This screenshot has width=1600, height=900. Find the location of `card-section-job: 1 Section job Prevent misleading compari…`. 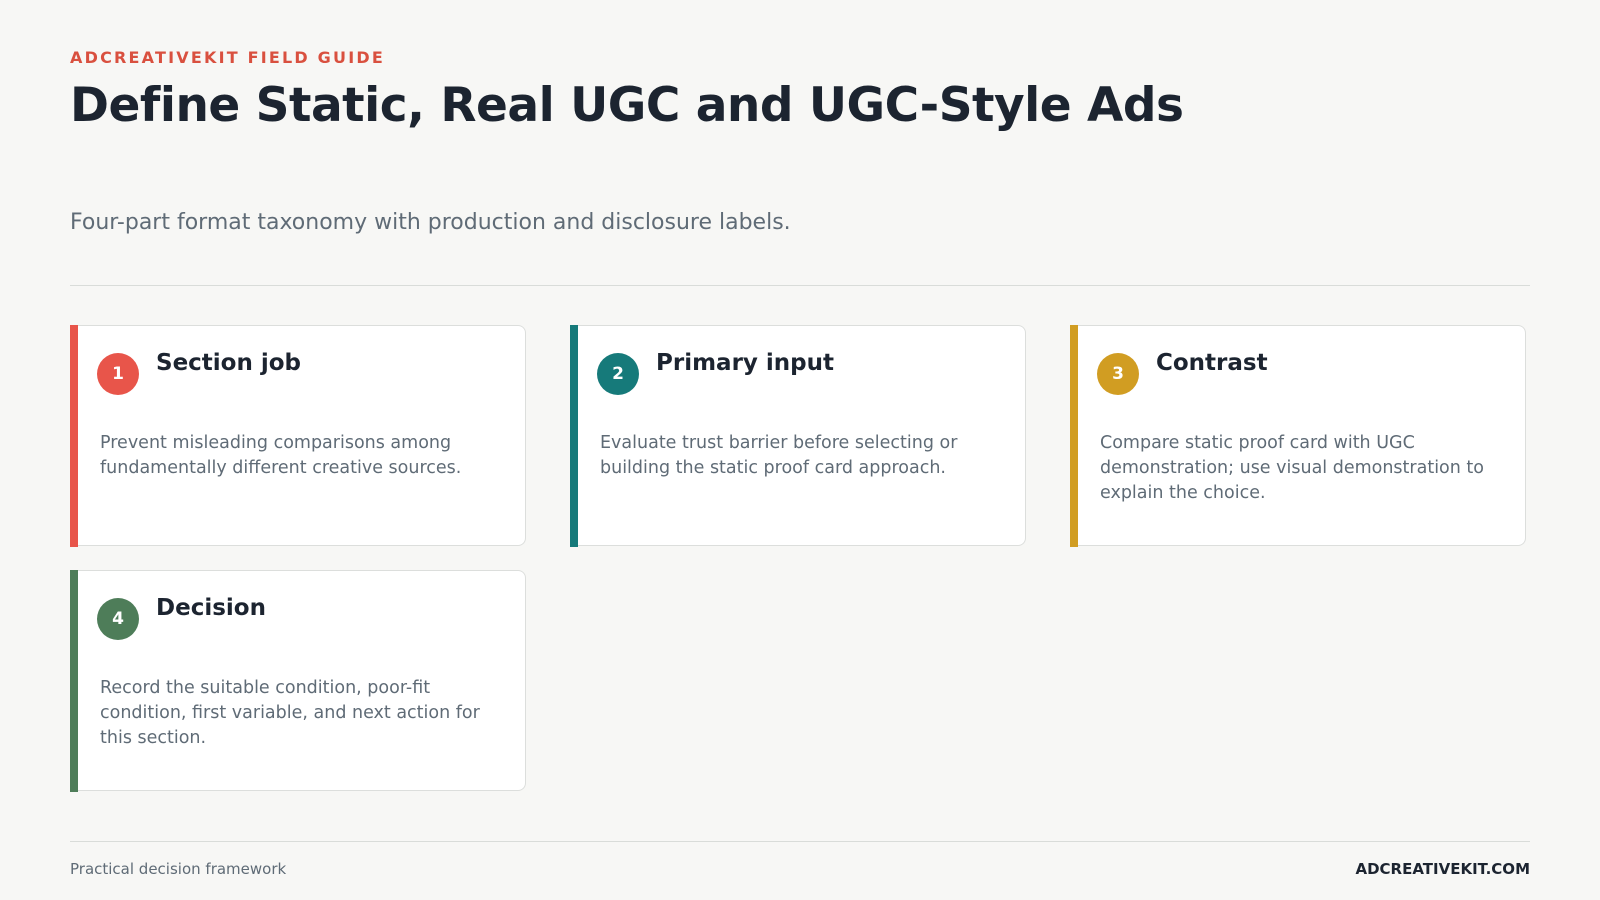

card-section-job: 1 Section job Prevent misleading compari… is located at coordinates (298, 435).